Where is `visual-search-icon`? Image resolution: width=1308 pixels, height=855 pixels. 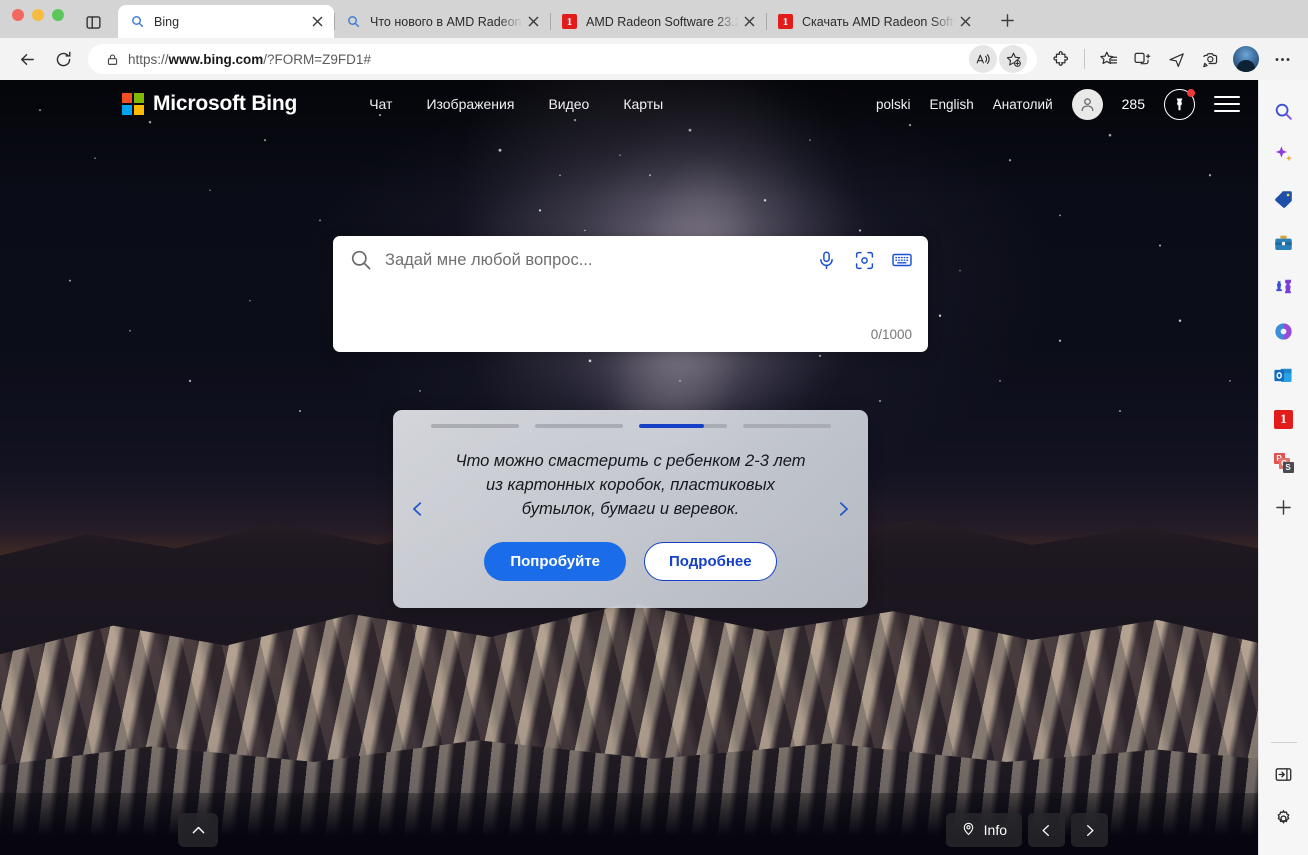
visual-search-icon is located at coordinates (864, 260).